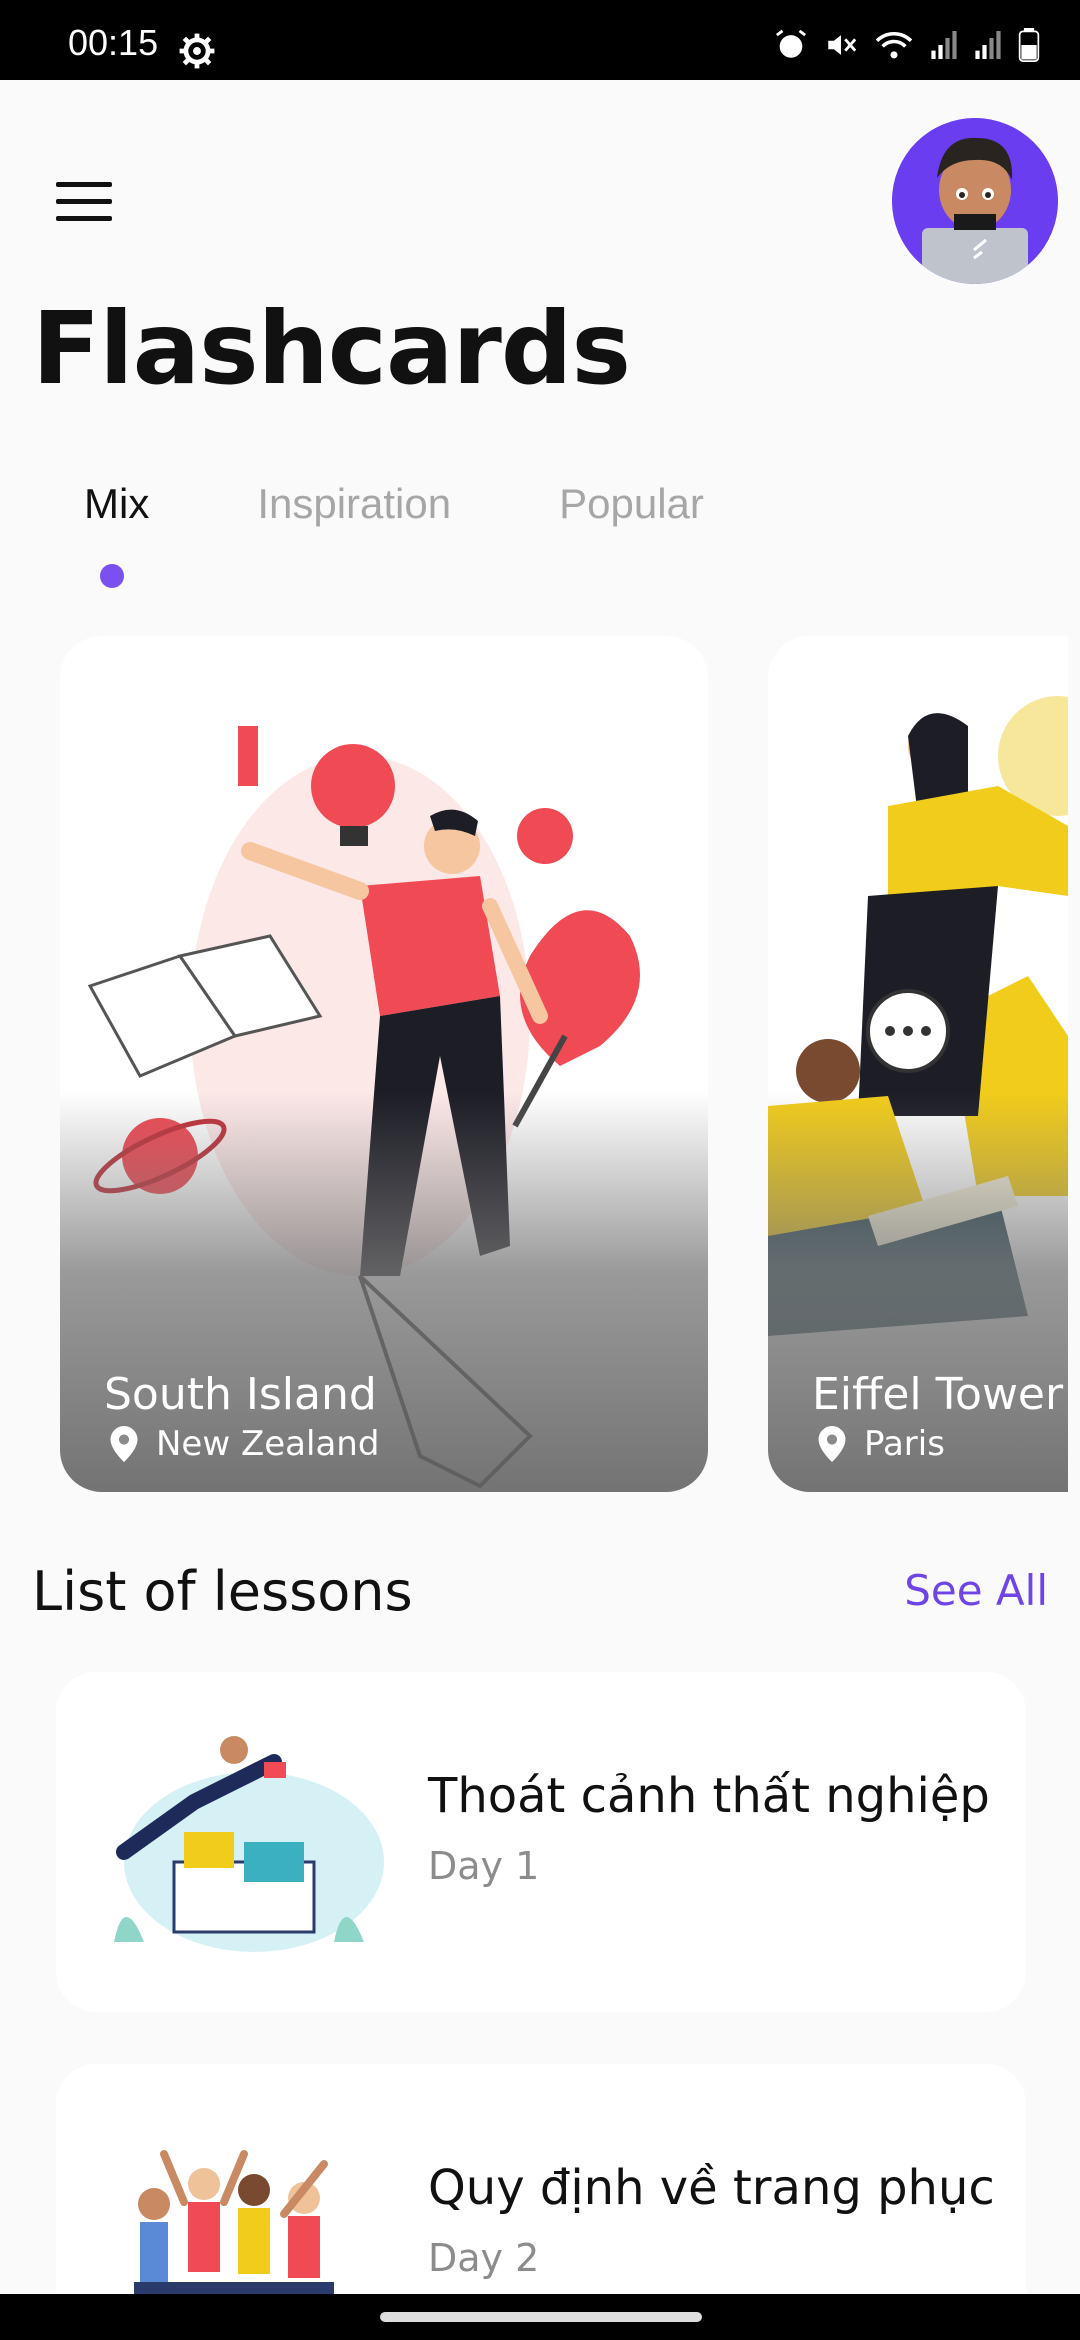 This screenshot has height=2340, width=1080. Describe the element at coordinates (354, 504) in the screenshot. I see `tab-inspiration: Inspiration` at that location.